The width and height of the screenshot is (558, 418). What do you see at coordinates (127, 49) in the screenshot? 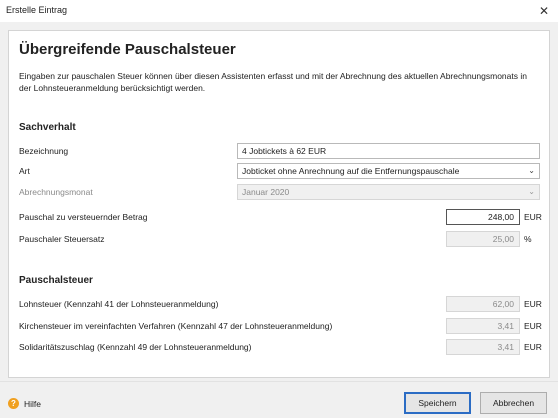
I see `page-title: Übergreifende Pauschalsteuer` at bounding box center [127, 49].